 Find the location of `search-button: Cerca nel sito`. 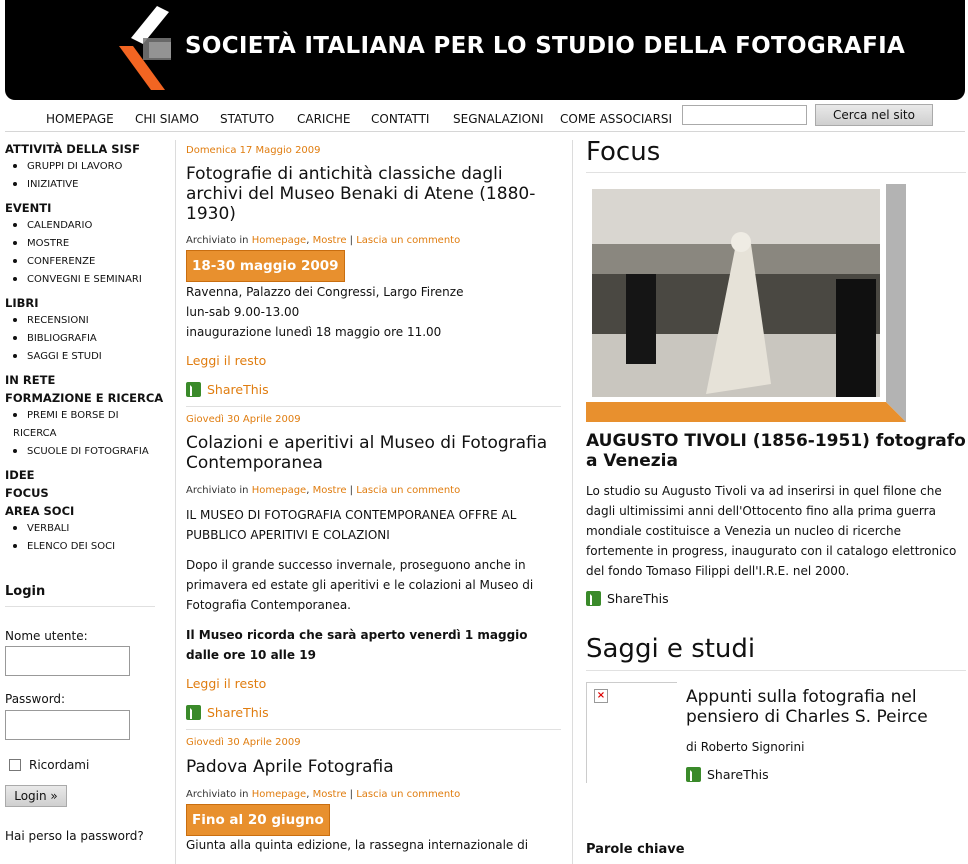

search-button: Cerca nel sito is located at coordinates (874, 115).